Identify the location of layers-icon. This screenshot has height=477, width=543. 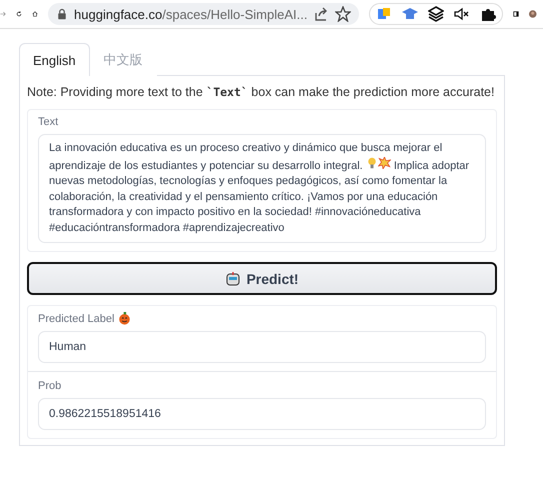
(436, 14).